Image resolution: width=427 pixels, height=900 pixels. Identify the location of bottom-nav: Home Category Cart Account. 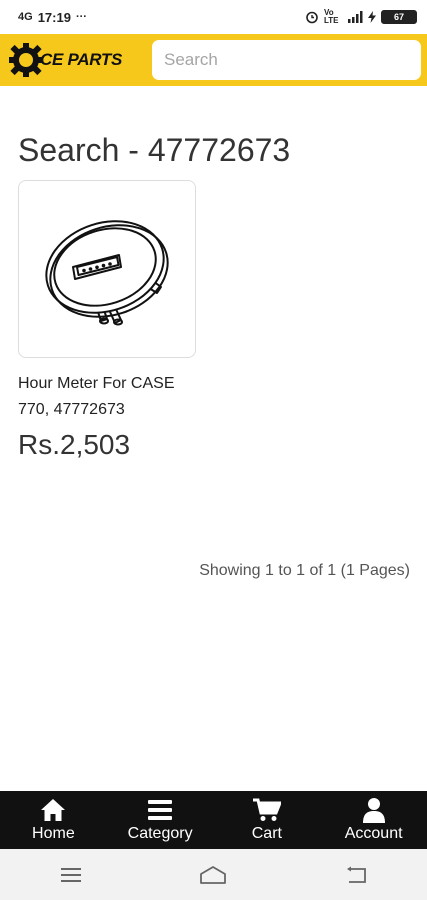
(213, 820).